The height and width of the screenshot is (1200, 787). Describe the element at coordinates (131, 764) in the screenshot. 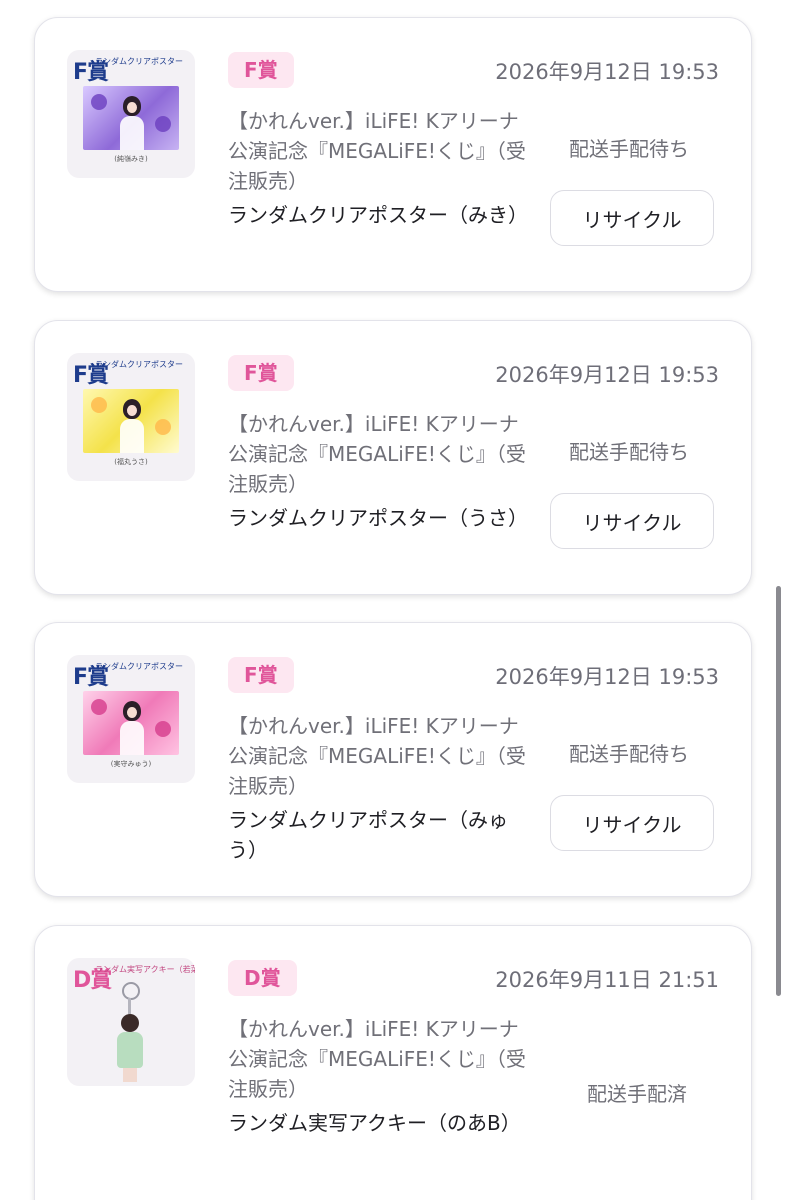

I see `thumbnail-caption: (実守みゅう)` at that location.